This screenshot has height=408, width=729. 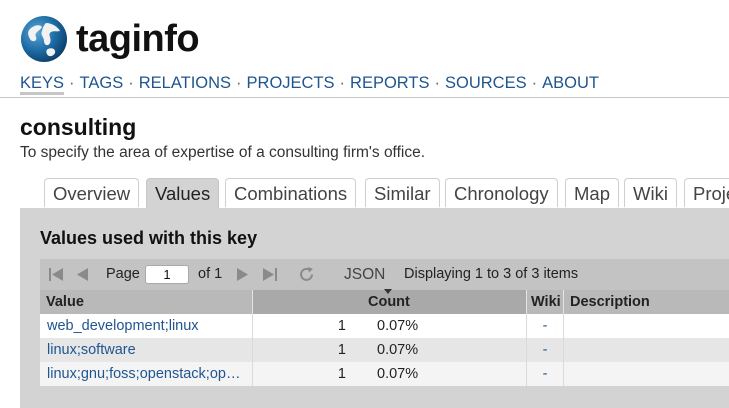 What do you see at coordinates (570, 83) in the screenshot?
I see `nav-about: ABOUT` at bounding box center [570, 83].